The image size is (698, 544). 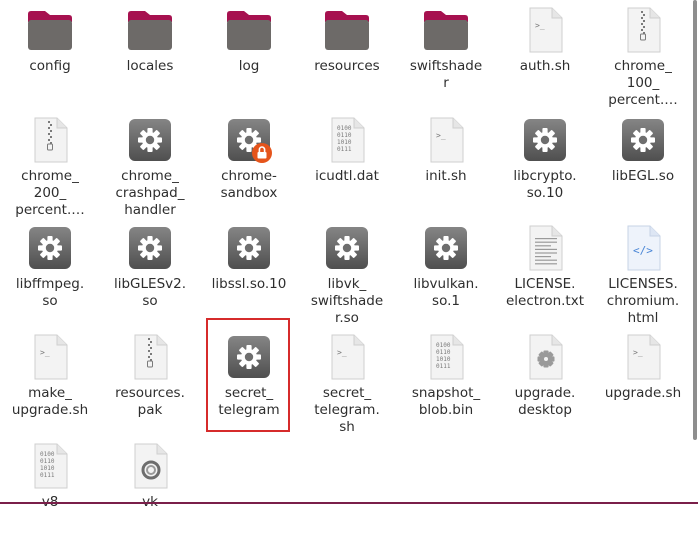 What do you see at coordinates (545, 54) in the screenshot?
I see `file-item-auth-sh: >_ auth.sh` at bounding box center [545, 54].